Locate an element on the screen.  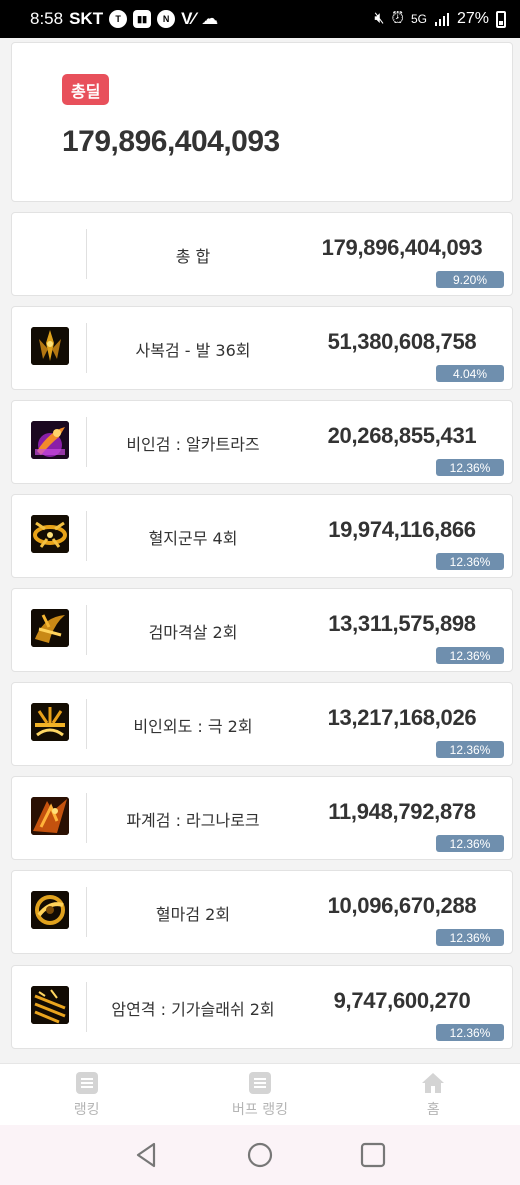
skill-name: 총 합 is located at coordinates (193, 256).